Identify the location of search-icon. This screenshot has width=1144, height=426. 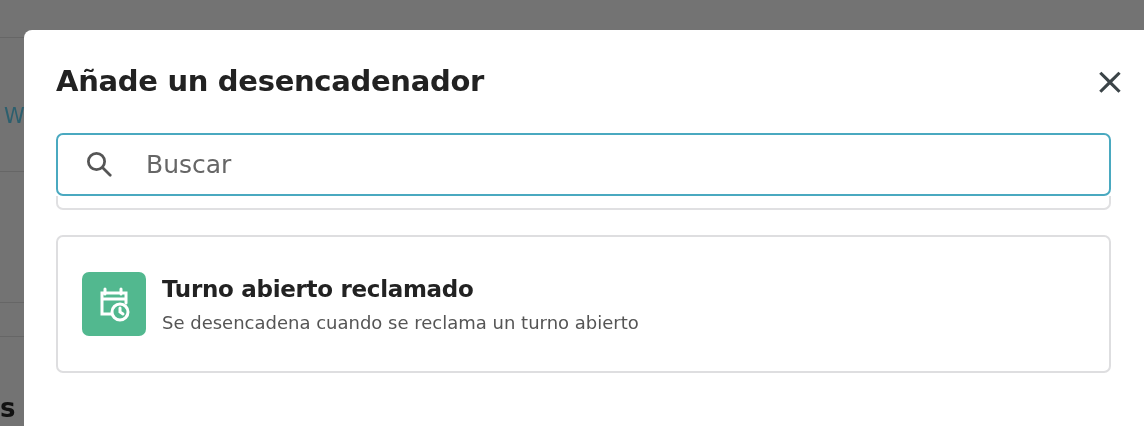
(99, 164).